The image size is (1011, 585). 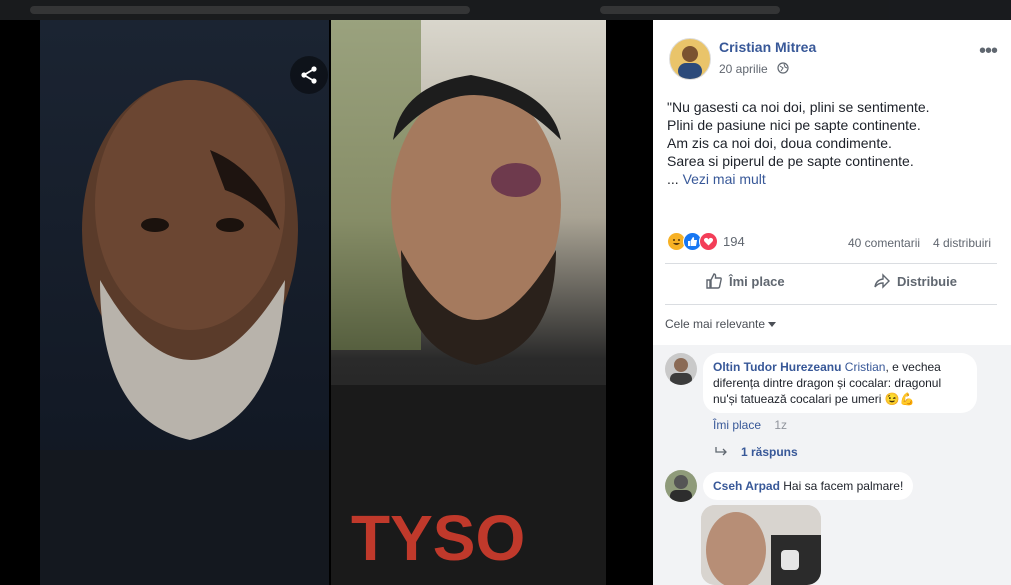 I want to click on comment-sort-dropdown: Cele mai relevante, so click(x=721, y=324).